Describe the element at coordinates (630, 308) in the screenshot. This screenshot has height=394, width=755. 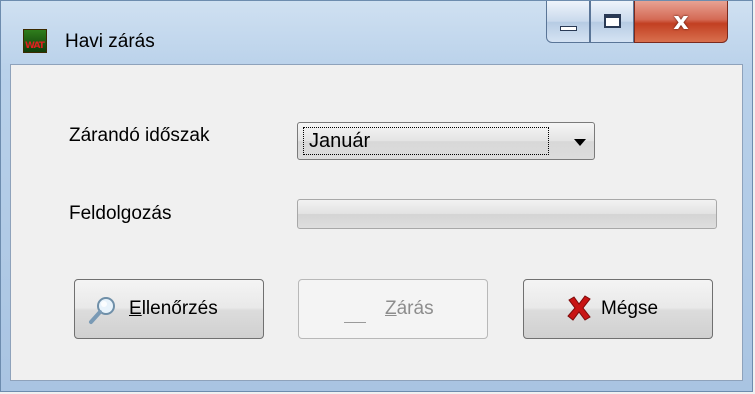
I see `cancel-button-label: Mégse` at that location.